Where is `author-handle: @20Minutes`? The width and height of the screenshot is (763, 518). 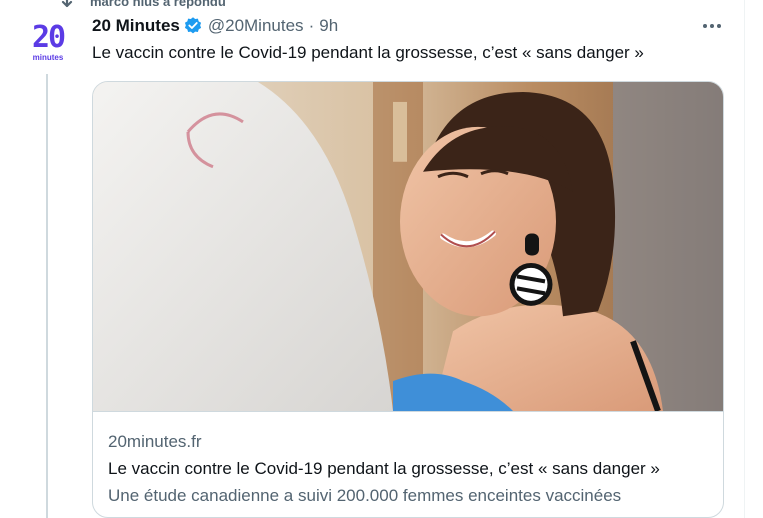
author-handle: @20Minutes is located at coordinates (256, 26).